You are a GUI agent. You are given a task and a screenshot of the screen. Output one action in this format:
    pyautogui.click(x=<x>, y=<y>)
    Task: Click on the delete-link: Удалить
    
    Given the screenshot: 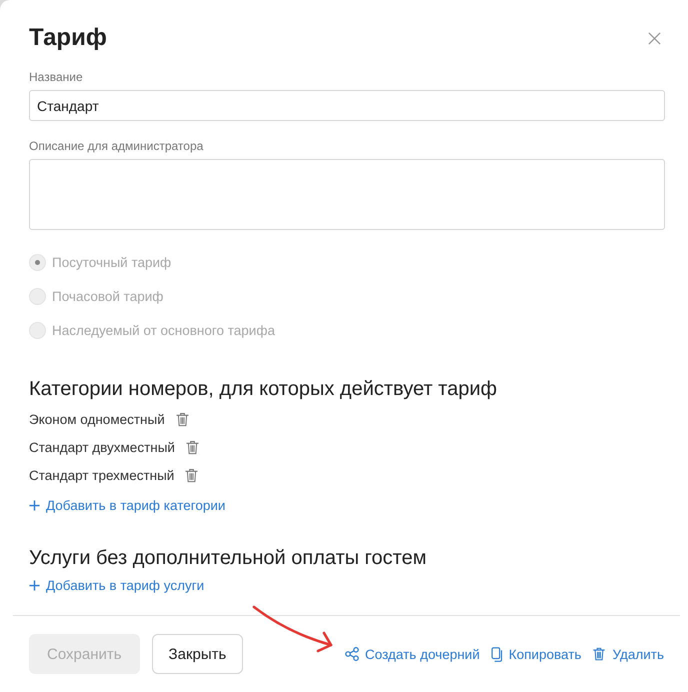 What is the action you would take?
    pyautogui.click(x=628, y=654)
    